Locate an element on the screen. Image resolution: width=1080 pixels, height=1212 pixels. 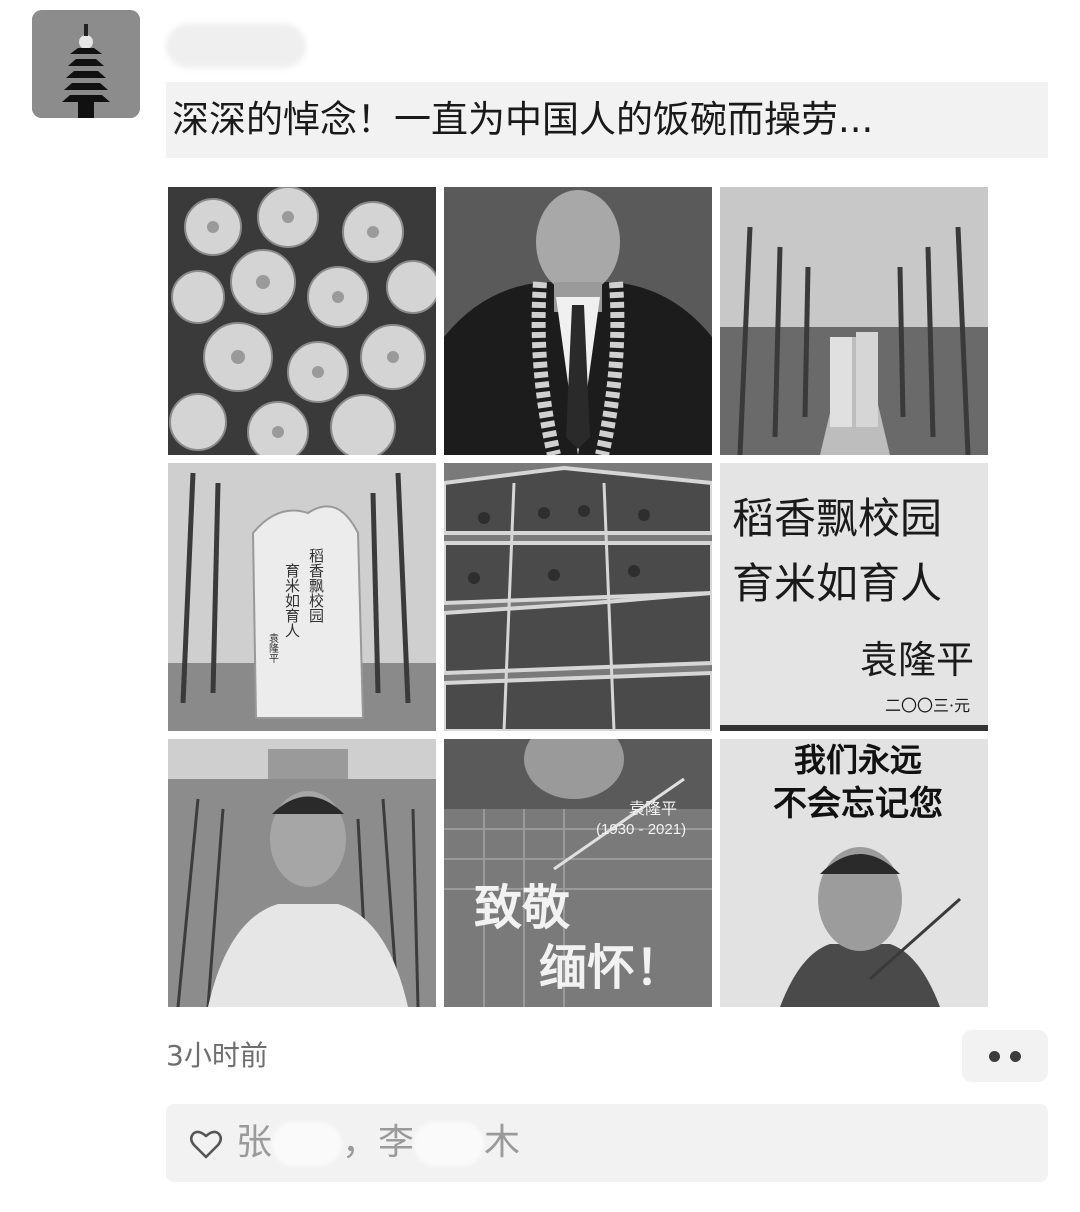
heart-icon is located at coordinates (206, 1144).